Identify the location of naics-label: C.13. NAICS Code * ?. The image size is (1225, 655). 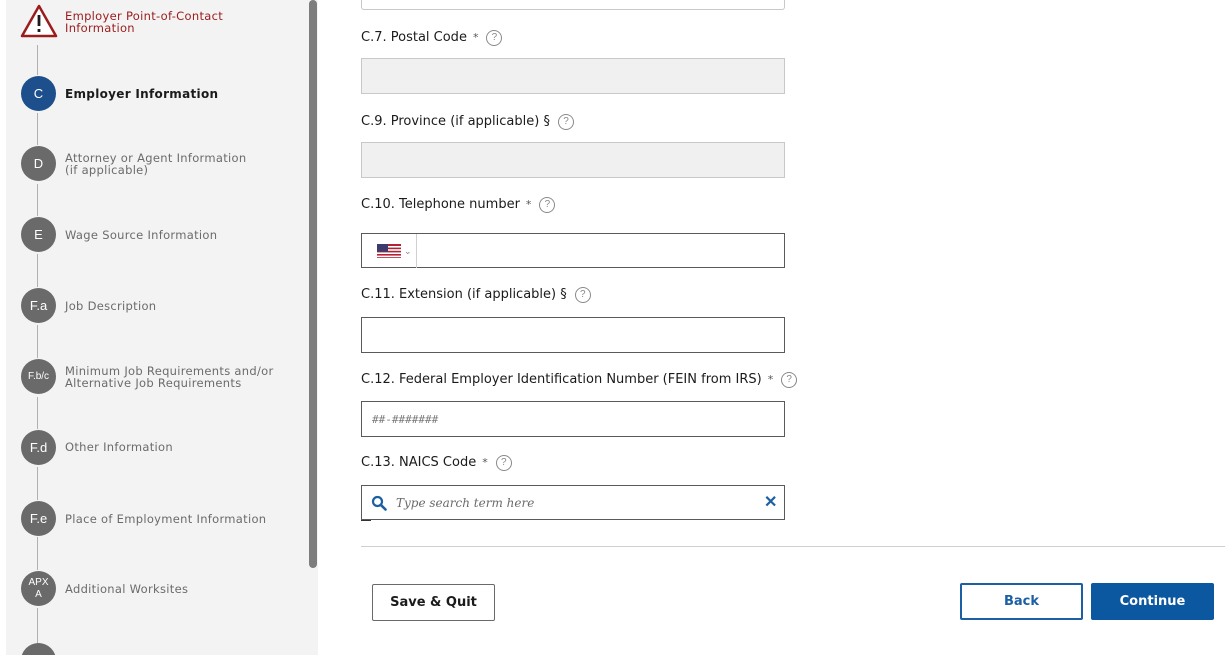
(436, 463).